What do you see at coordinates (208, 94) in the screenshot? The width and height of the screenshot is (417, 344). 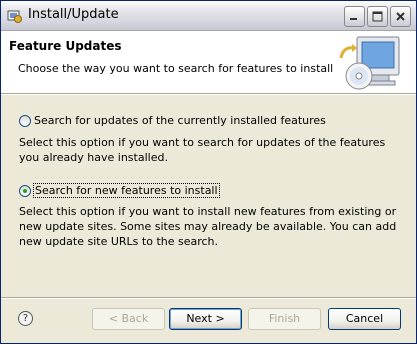 I see `header-separator` at bounding box center [208, 94].